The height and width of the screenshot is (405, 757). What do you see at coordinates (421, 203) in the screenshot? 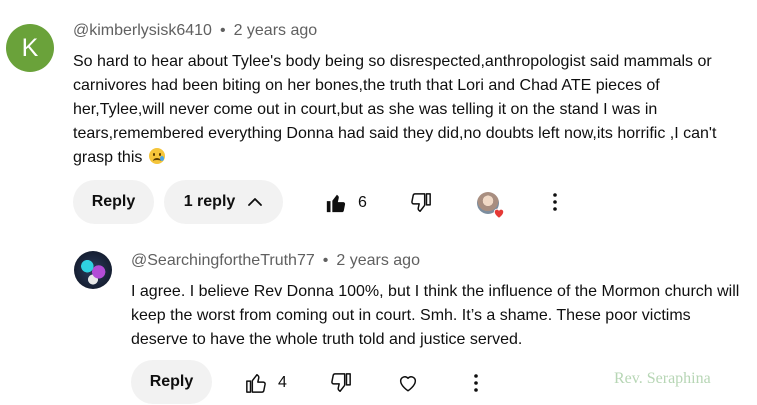
I see `dislike-icon` at bounding box center [421, 203].